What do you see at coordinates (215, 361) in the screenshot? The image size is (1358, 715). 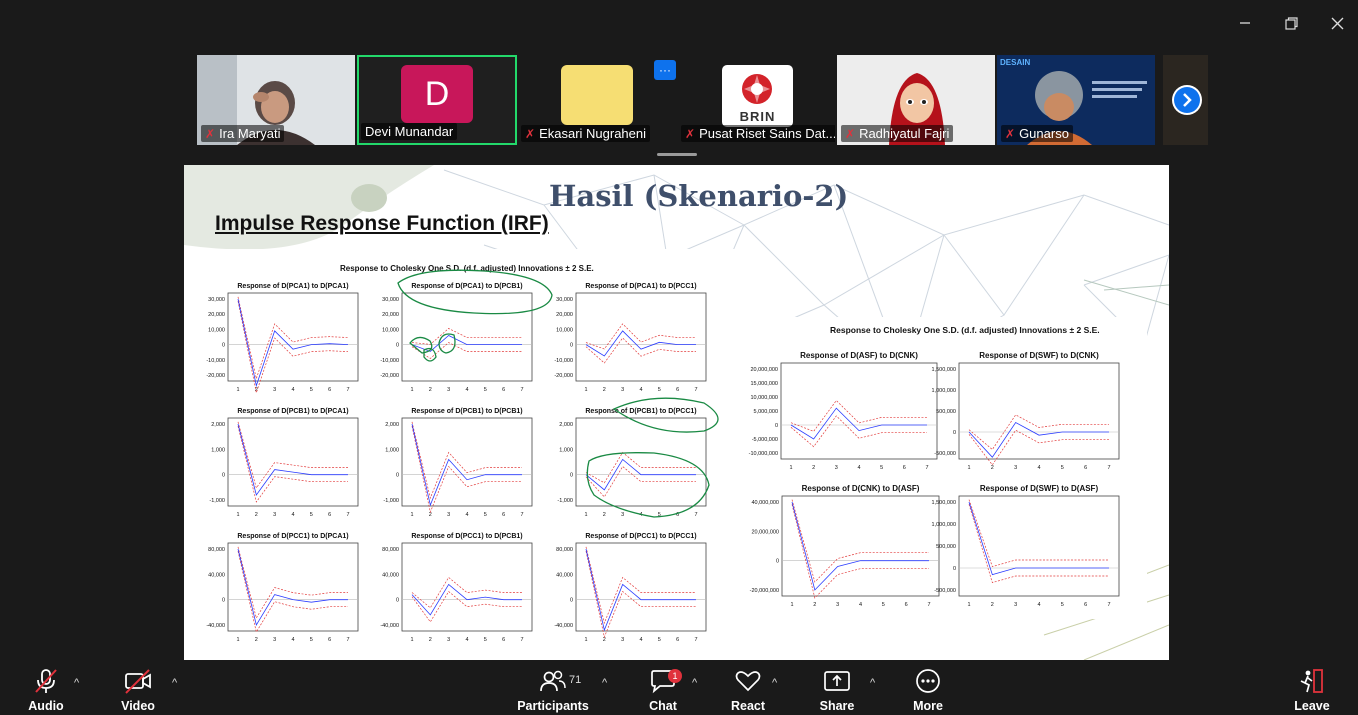 I see `y-tick-label: -10,000` at bounding box center [215, 361].